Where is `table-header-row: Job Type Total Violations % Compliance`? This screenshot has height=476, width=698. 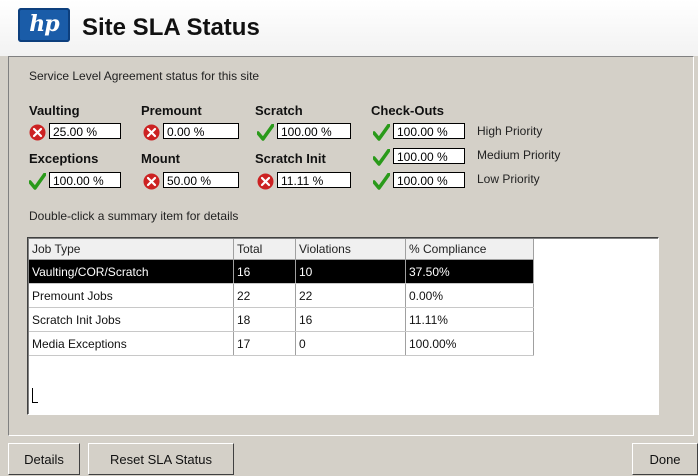 table-header-row: Job Type Total Violations % Compliance is located at coordinates (281, 249).